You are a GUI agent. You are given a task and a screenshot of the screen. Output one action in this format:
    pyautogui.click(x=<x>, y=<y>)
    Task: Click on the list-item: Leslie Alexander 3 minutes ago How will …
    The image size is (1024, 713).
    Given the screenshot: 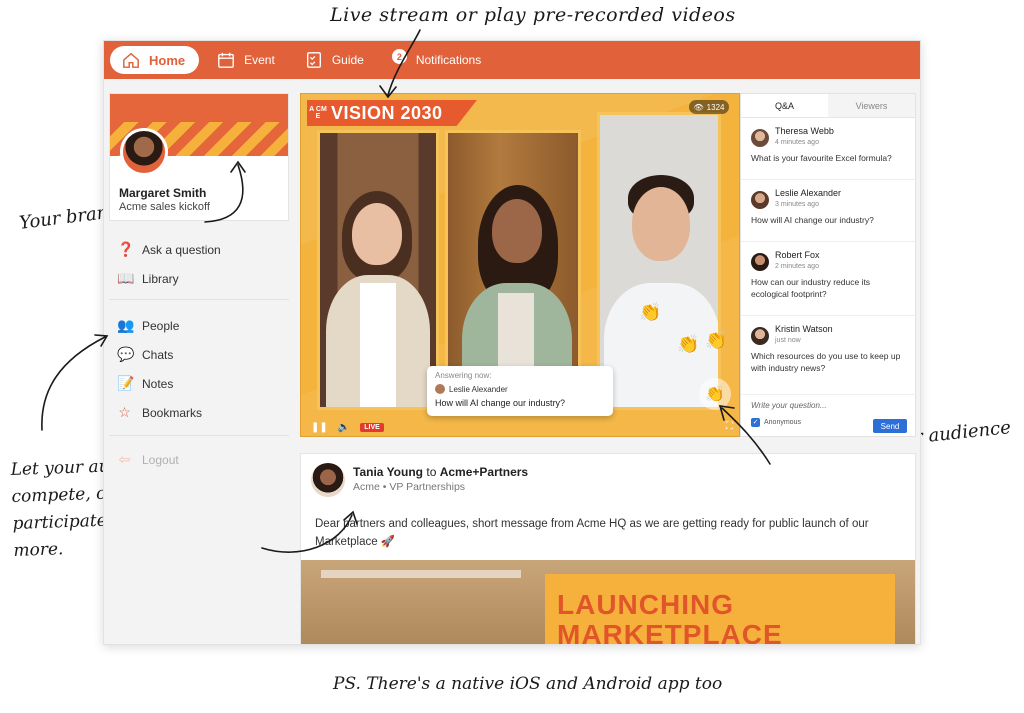 What is the action you would take?
    pyautogui.click(x=828, y=211)
    